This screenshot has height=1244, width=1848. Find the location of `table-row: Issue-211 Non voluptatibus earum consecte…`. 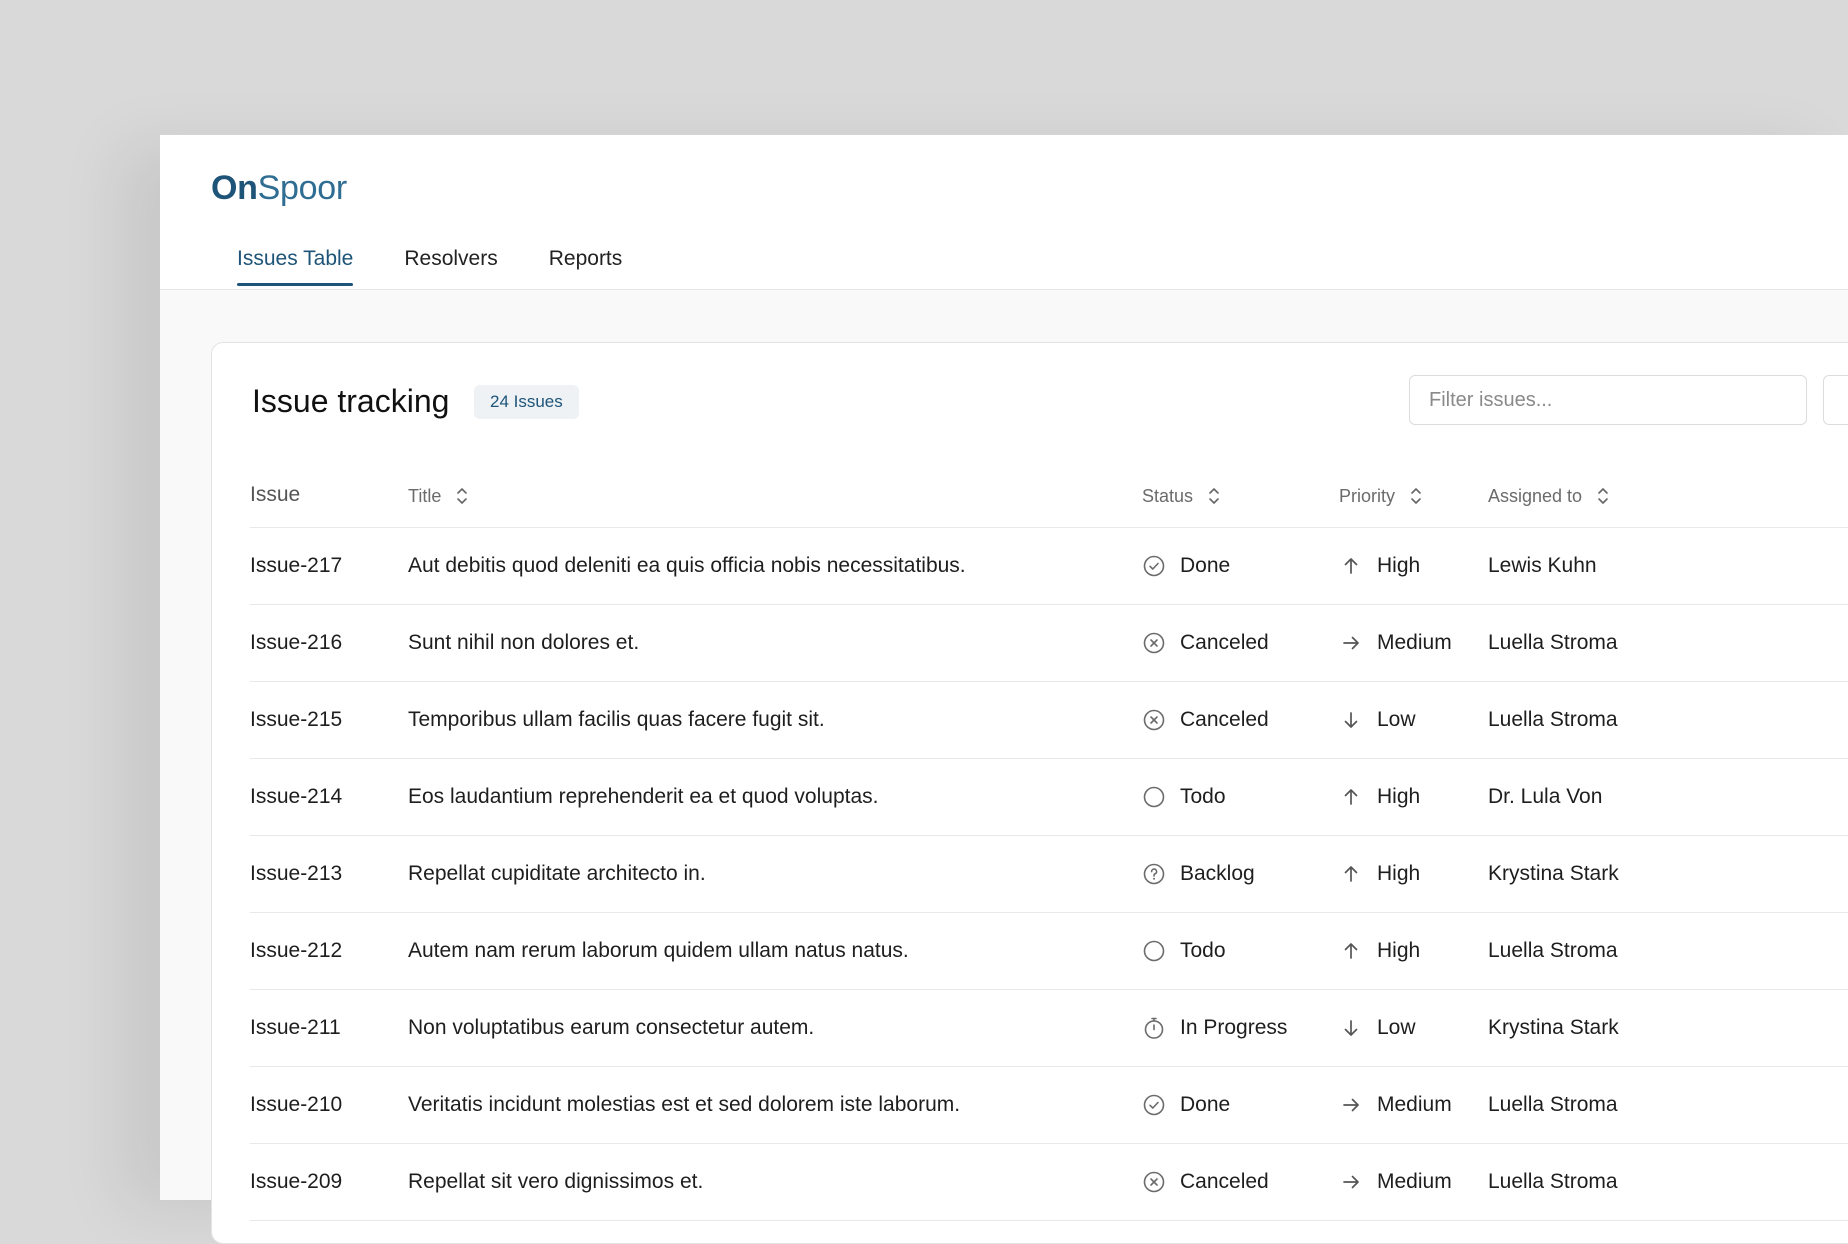

table-row: Issue-211 Non voluptatibus earum consecte… is located at coordinates (1049, 1028).